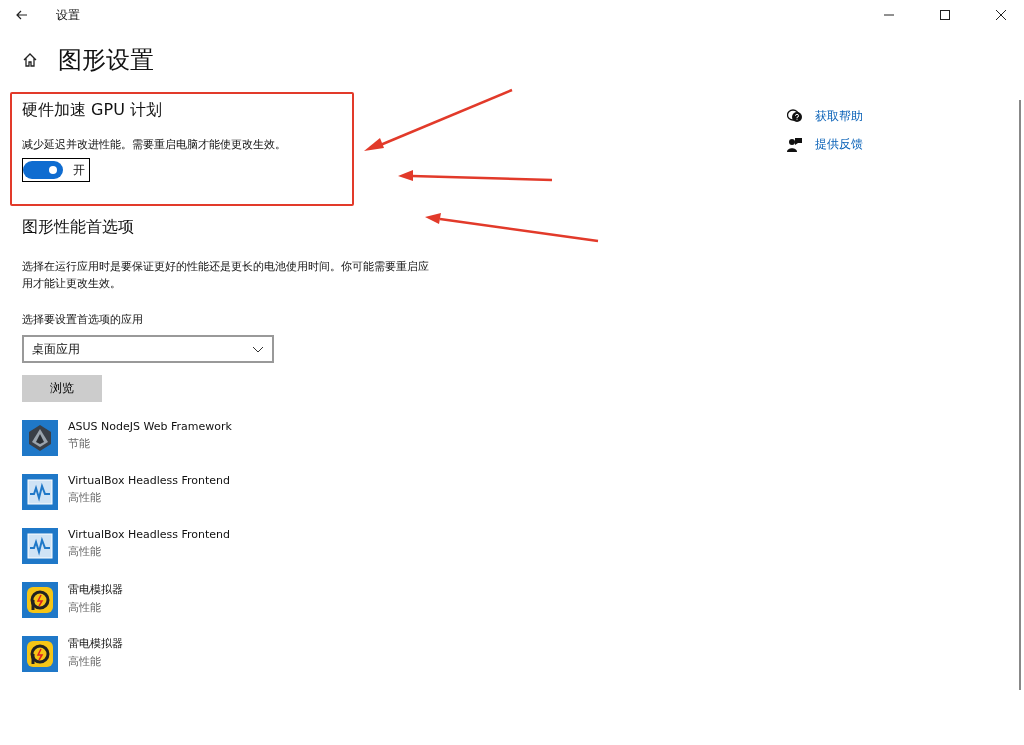  What do you see at coordinates (226, 275) in the screenshot?
I see `section-description: 选择在运行应用时是要保证更好的性能还是更长的电池使用时间。你可能需要重启应用才能让更改生效。` at bounding box center [226, 275].